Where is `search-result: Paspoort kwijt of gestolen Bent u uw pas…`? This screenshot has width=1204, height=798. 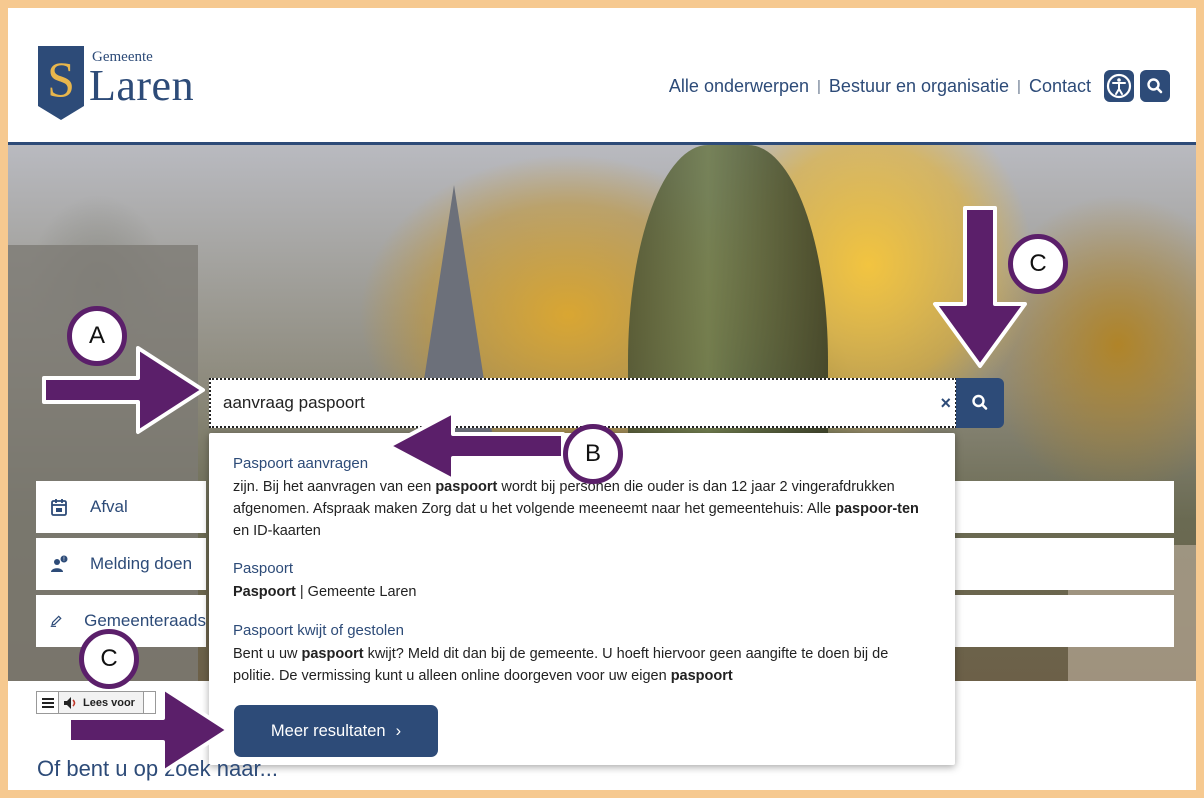 search-result: Paspoort kwijt of gestolen Bent u uw pas… is located at coordinates (583, 654).